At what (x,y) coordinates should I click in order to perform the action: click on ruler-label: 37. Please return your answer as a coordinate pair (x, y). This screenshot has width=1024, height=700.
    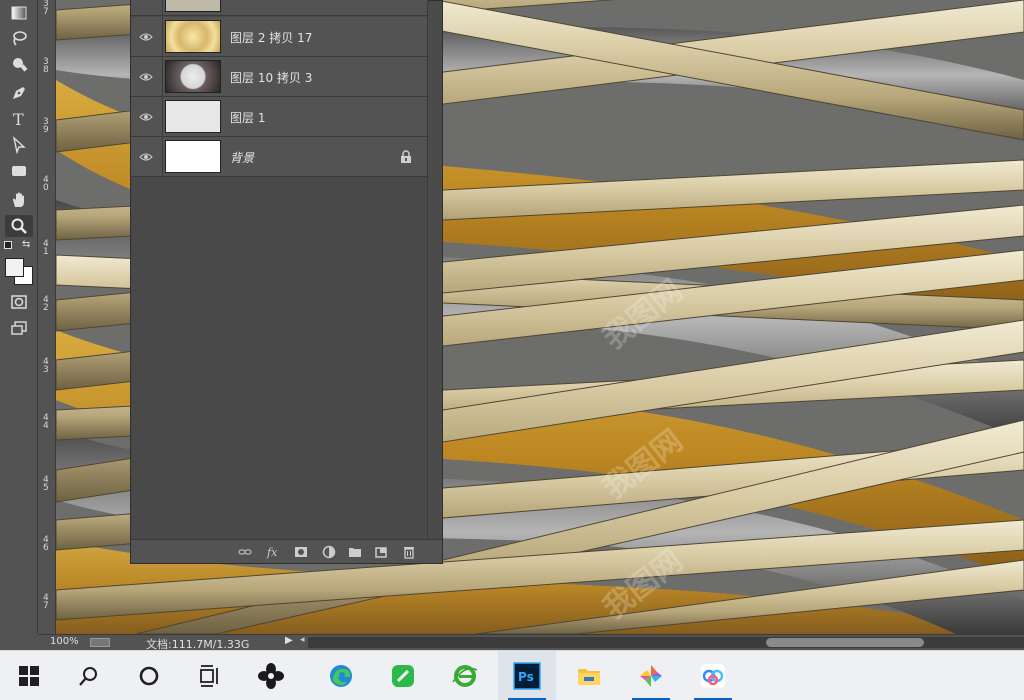
    Looking at the image, I should click on (46, 8).